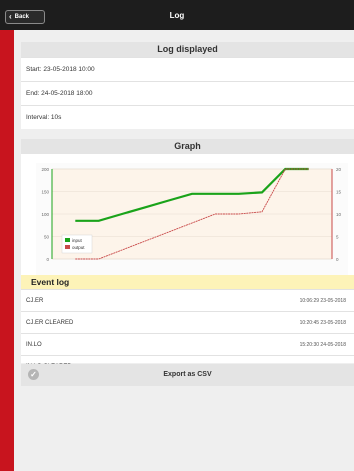 This screenshot has height=471, width=354. Describe the element at coordinates (50, 323) in the screenshot. I see `event-name: CJ.ER CLEARED` at that location.